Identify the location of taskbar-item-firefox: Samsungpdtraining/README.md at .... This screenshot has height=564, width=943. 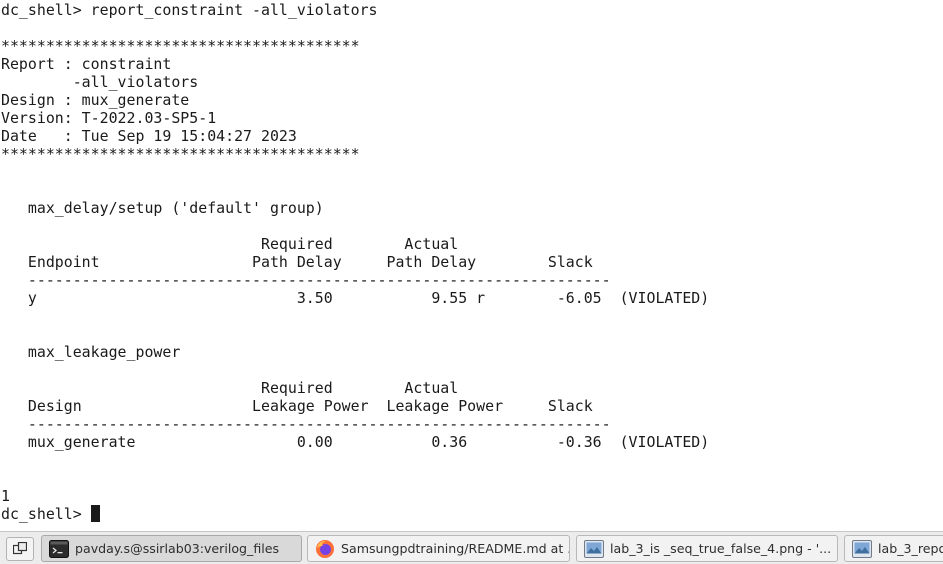
(438, 548).